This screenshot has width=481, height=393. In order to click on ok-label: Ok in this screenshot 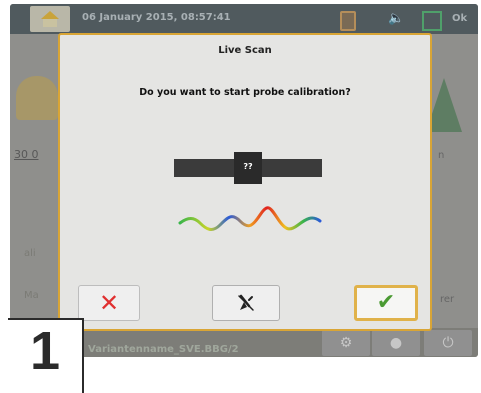, I will do `click(460, 18)`.